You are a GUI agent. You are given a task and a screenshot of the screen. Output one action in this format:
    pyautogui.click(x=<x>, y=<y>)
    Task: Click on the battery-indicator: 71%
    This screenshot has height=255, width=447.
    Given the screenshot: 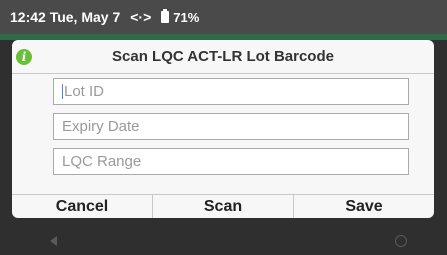 What is the action you would take?
    pyautogui.click(x=180, y=17)
    